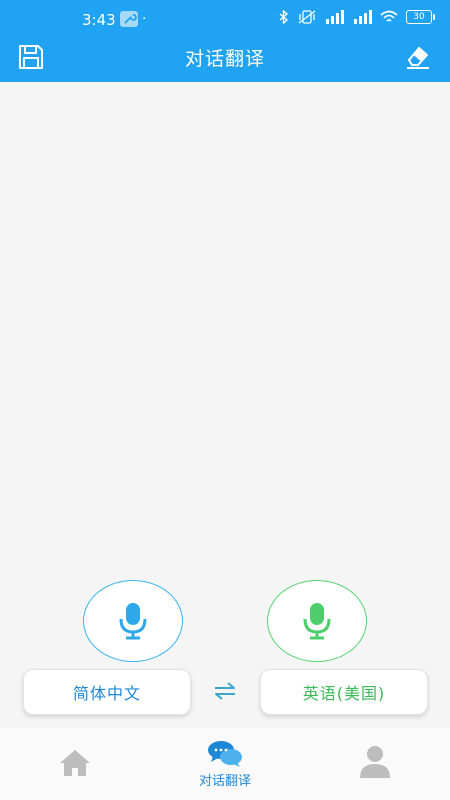 The image size is (450, 800). Describe the element at coordinates (225, 41) in the screenshot. I see `app-header: 3:43 · 30 对话翻译` at that location.